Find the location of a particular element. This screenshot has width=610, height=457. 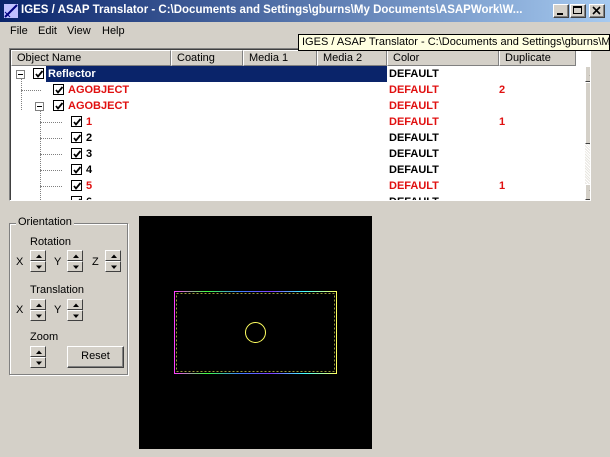

zoom-label: Zoom is located at coordinates (44, 337).